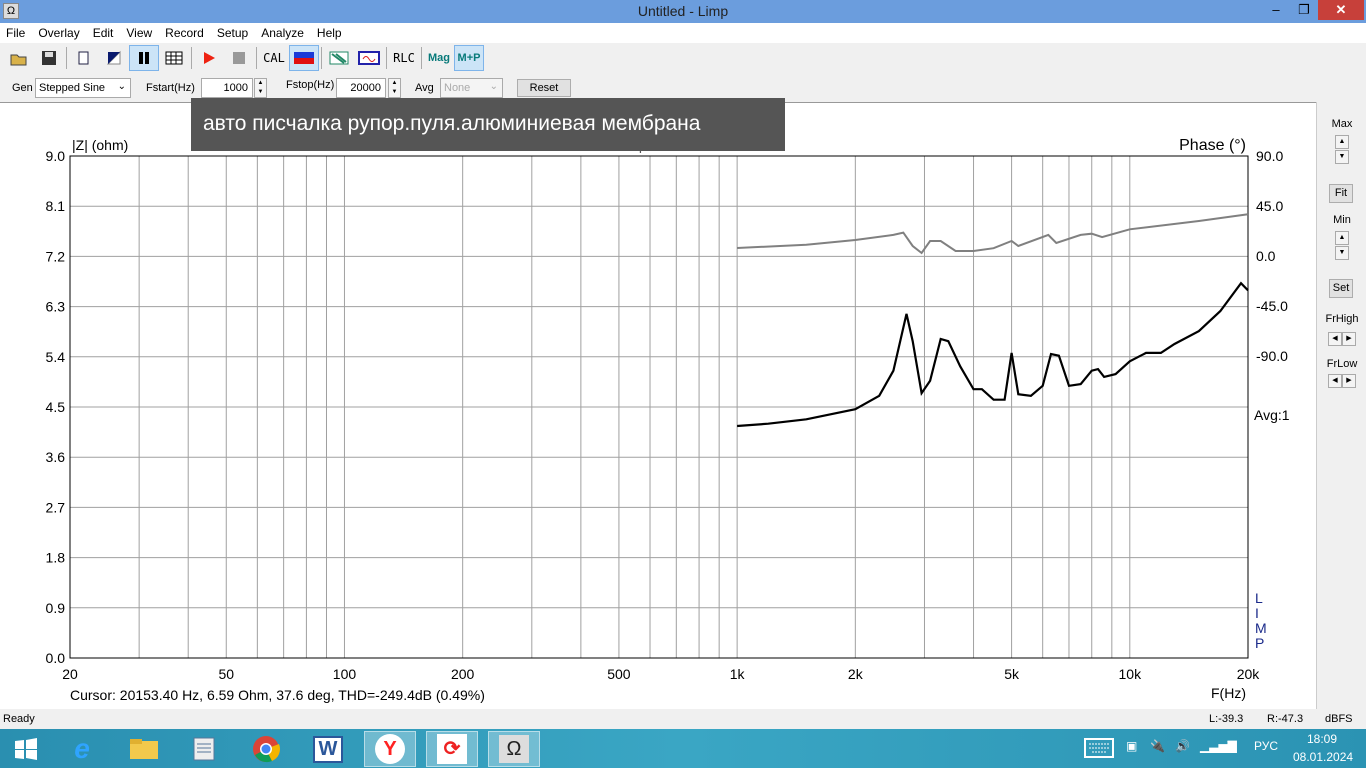 Image resolution: width=1366 pixels, height=768 pixels. Describe the element at coordinates (471, 88) in the screenshot. I see `avg-select: None ⌄` at that location.